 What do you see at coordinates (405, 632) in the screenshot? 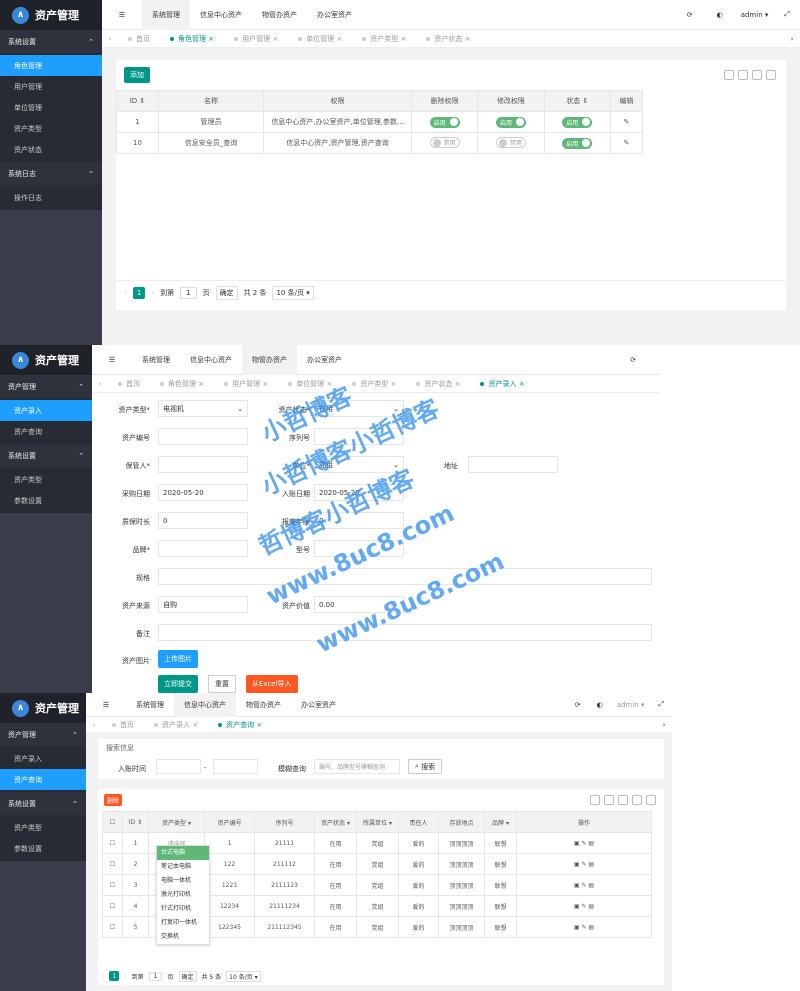
I see `note-input` at bounding box center [405, 632].